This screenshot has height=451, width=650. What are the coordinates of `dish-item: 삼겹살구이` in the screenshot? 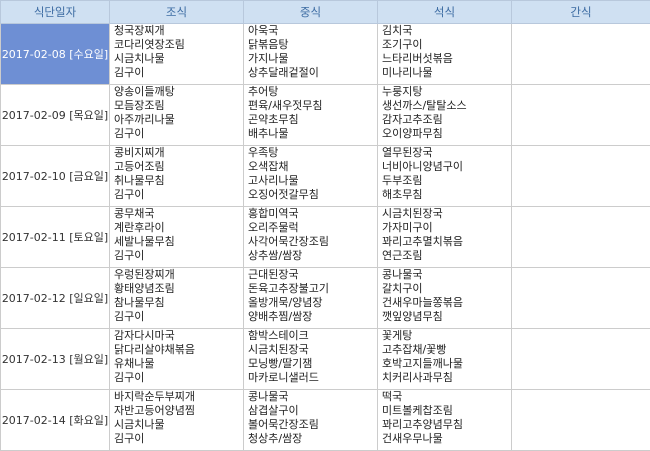 It's located at (273, 410).